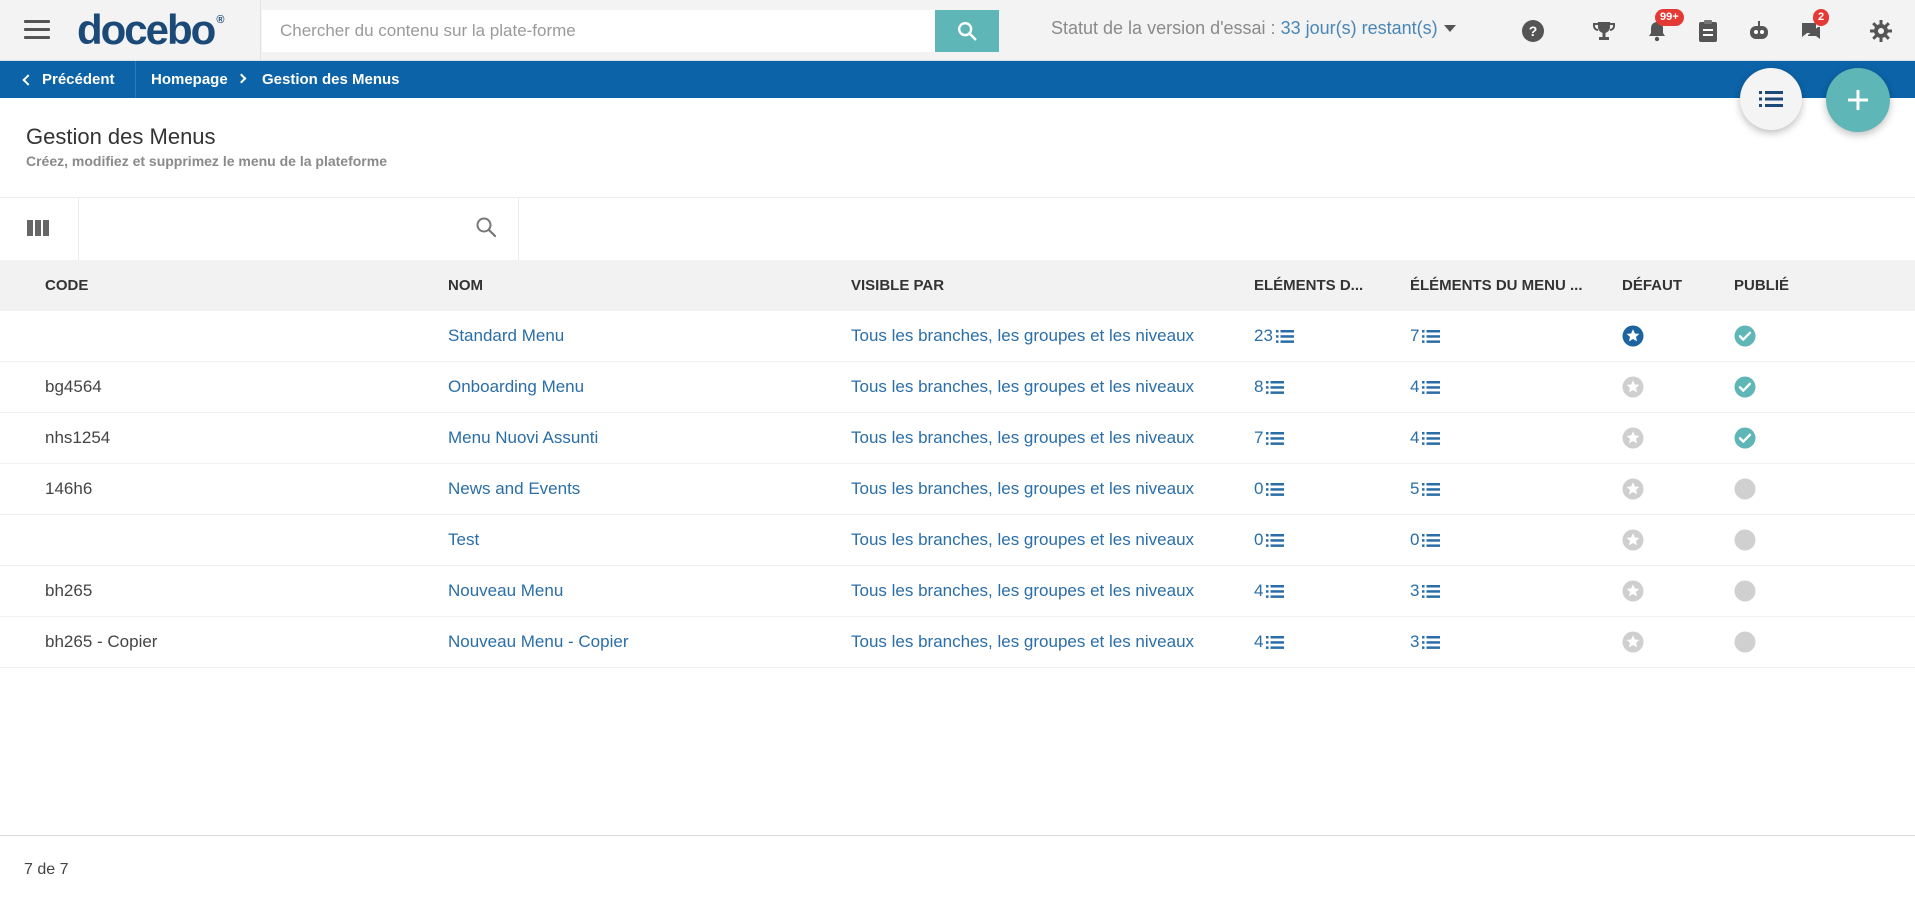  What do you see at coordinates (1415, 641) in the screenshot?
I see `menu-elements-count: 3` at bounding box center [1415, 641].